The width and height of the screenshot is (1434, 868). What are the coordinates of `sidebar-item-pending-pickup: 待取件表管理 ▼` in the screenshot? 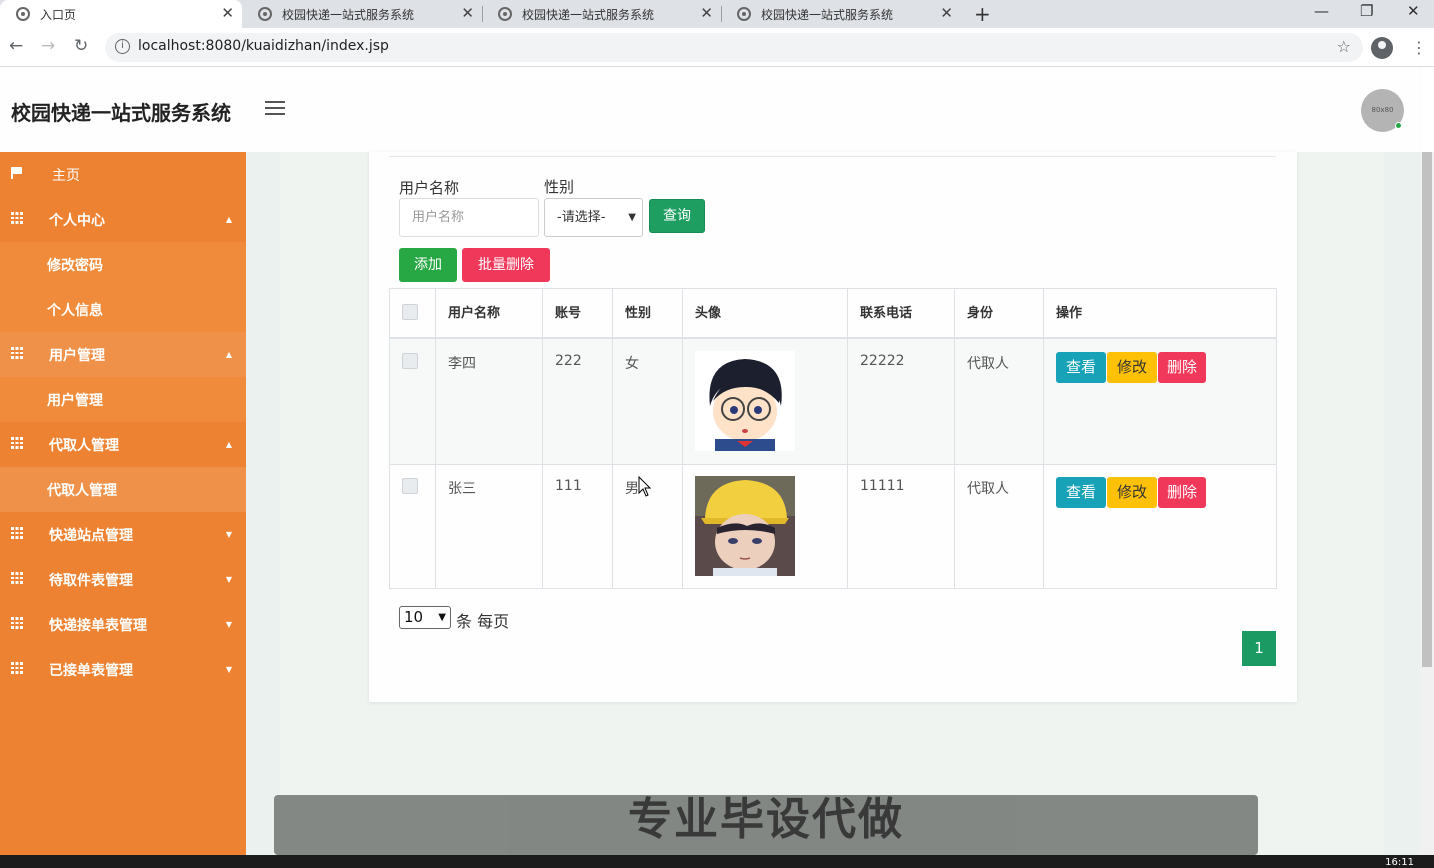 It's located at (123, 579).